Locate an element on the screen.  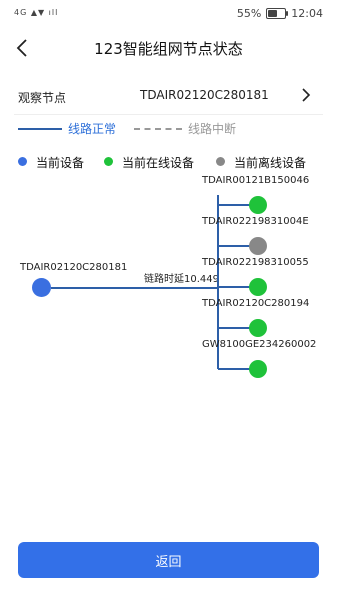
observe-node-label: 观察节点 is located at coordinates (42, 98).